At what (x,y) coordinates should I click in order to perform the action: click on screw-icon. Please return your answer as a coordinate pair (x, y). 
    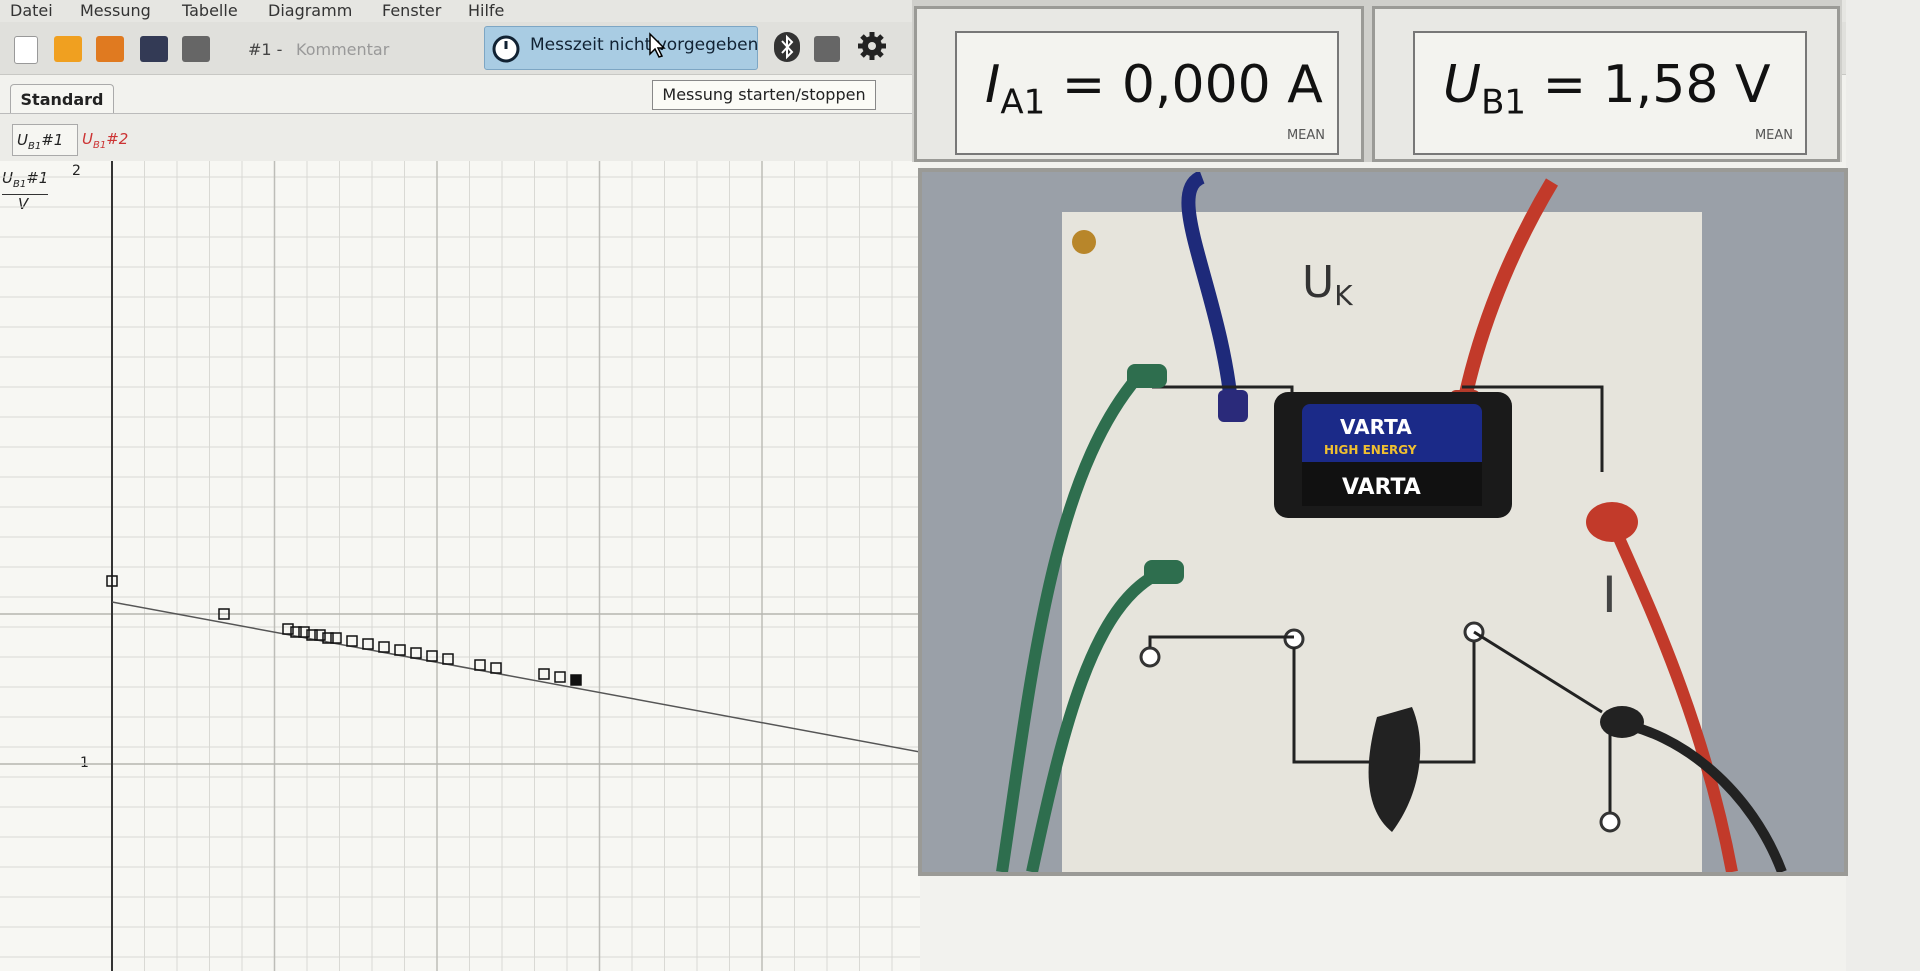
    Looking at the image, I should click on (1084, 242).